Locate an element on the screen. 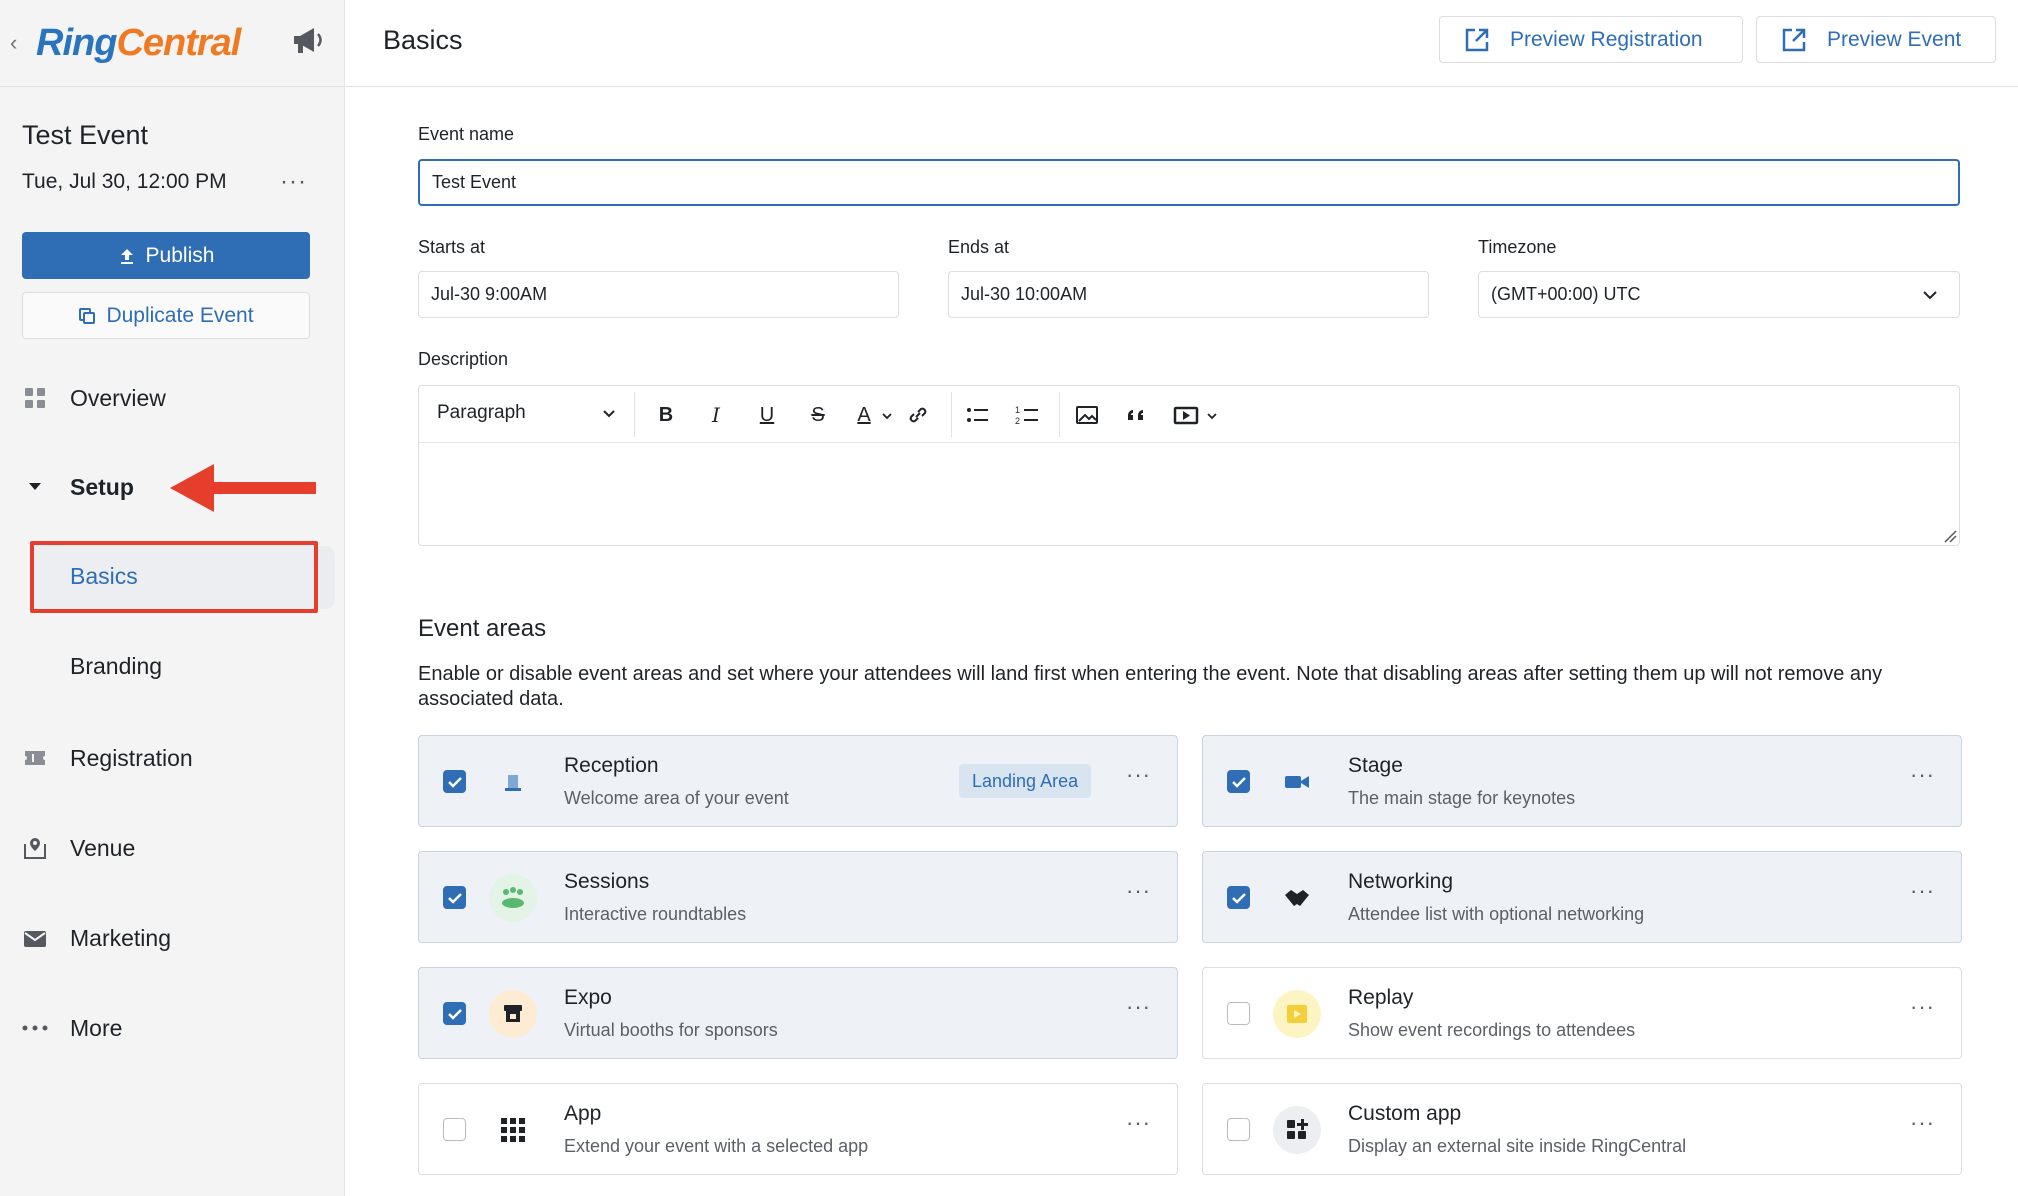 The height and width of the screenshot is (1196, 2018). ends-at-input: Jul-30 10:00AM is located at coordinates (1188, 294).